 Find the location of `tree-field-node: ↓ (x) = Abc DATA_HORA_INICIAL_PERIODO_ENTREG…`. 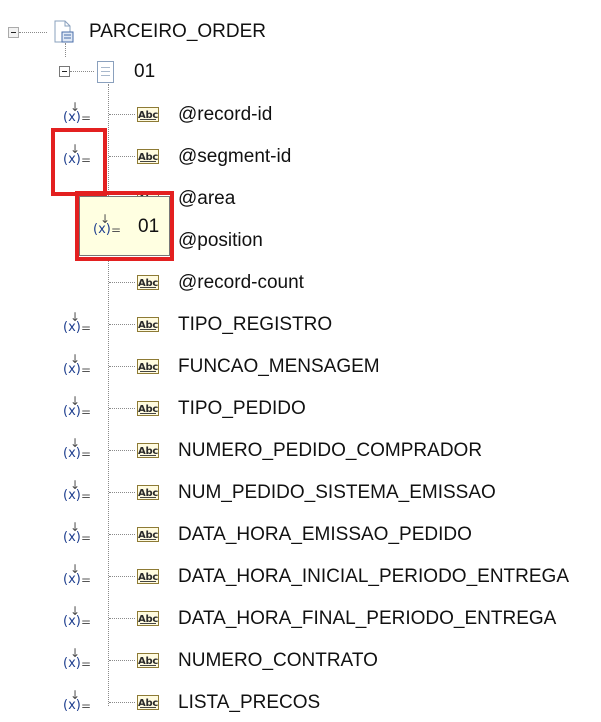

tree-field-node: ↓ (x) = Abc DATA_HORA_INICIAL_PERIODO_ENTREG… is located at coordinates (300, 579).